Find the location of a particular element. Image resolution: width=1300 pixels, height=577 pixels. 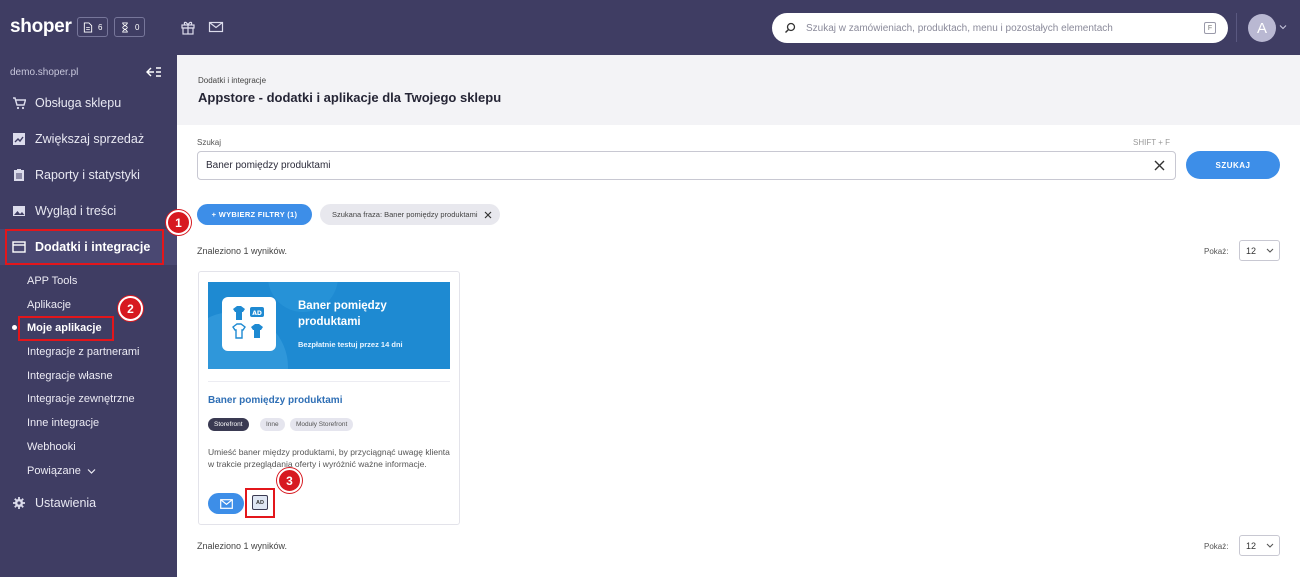

sidebar-subitem-related: Powiązane is located at coordinates (61, 471).